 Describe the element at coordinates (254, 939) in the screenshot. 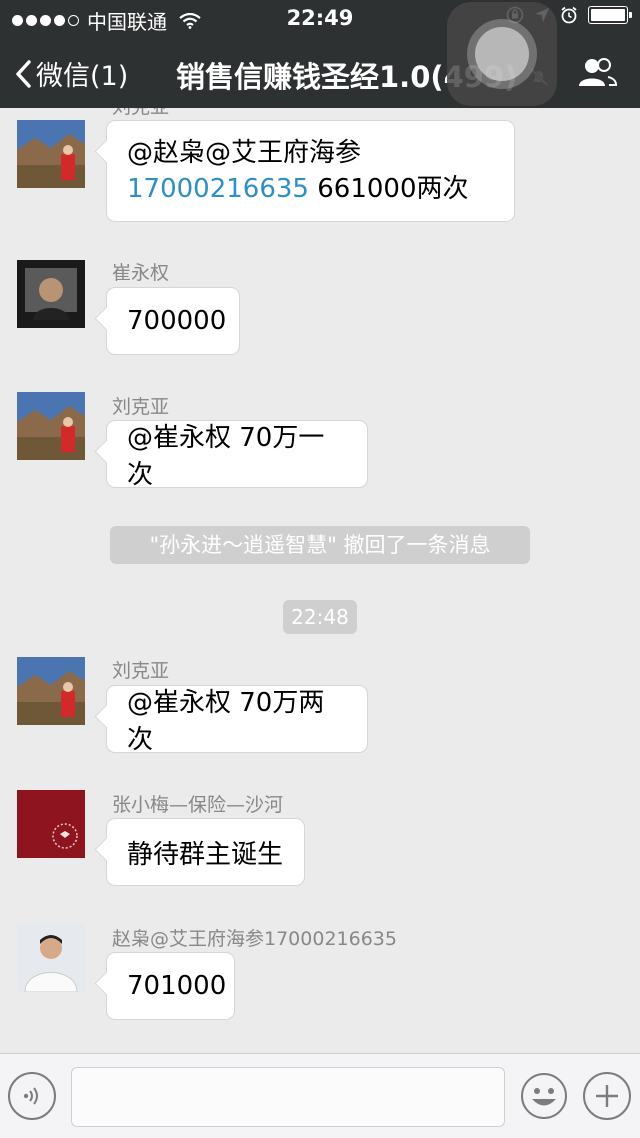

I see `sender-name: 赵枭@艾王府海参17000216635` at that location.